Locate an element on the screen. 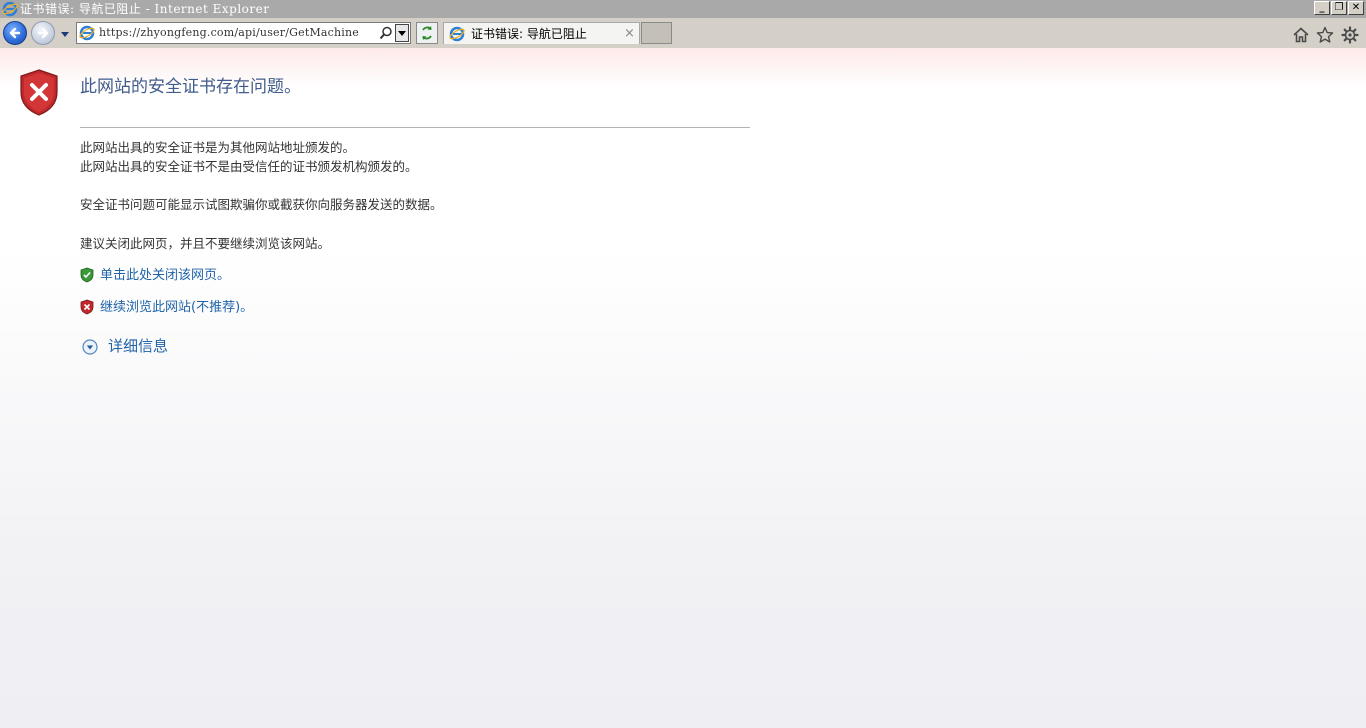  expand-circle-icon is located at coordinates (90, 347).